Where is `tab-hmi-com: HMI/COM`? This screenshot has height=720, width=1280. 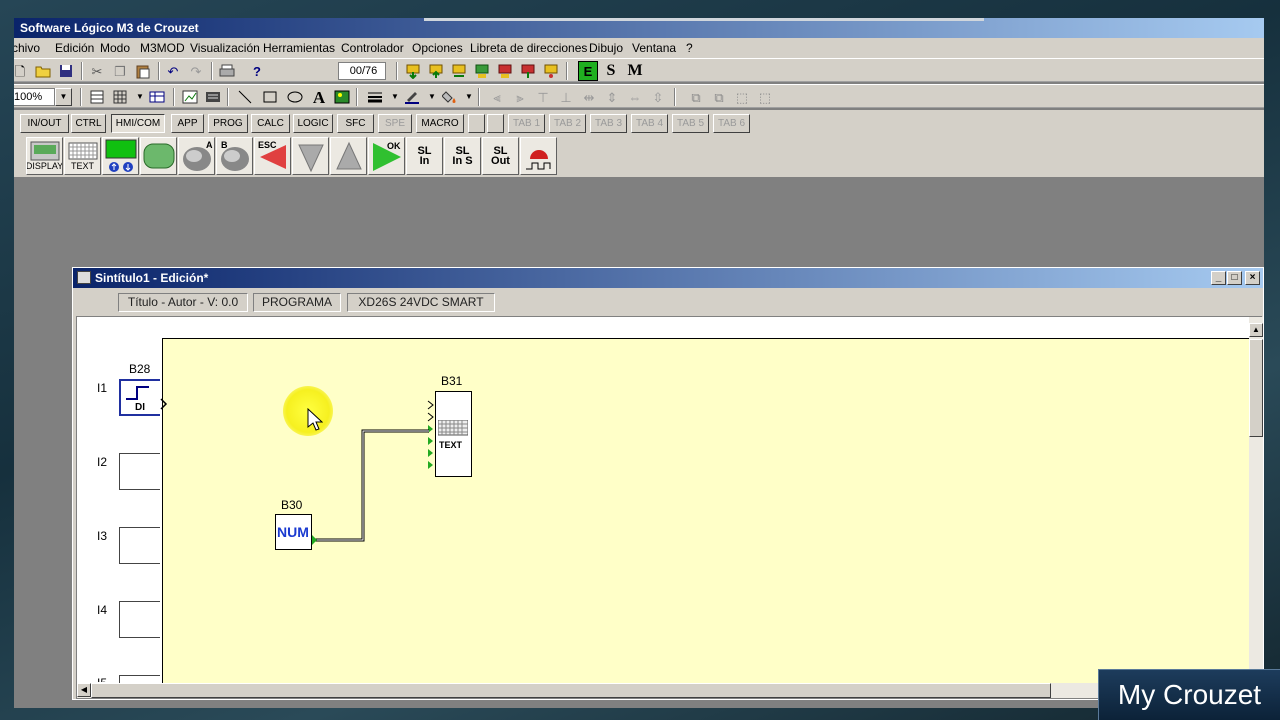
tab-hmi-com: HMI/COM is located at coordinates (138, 123).